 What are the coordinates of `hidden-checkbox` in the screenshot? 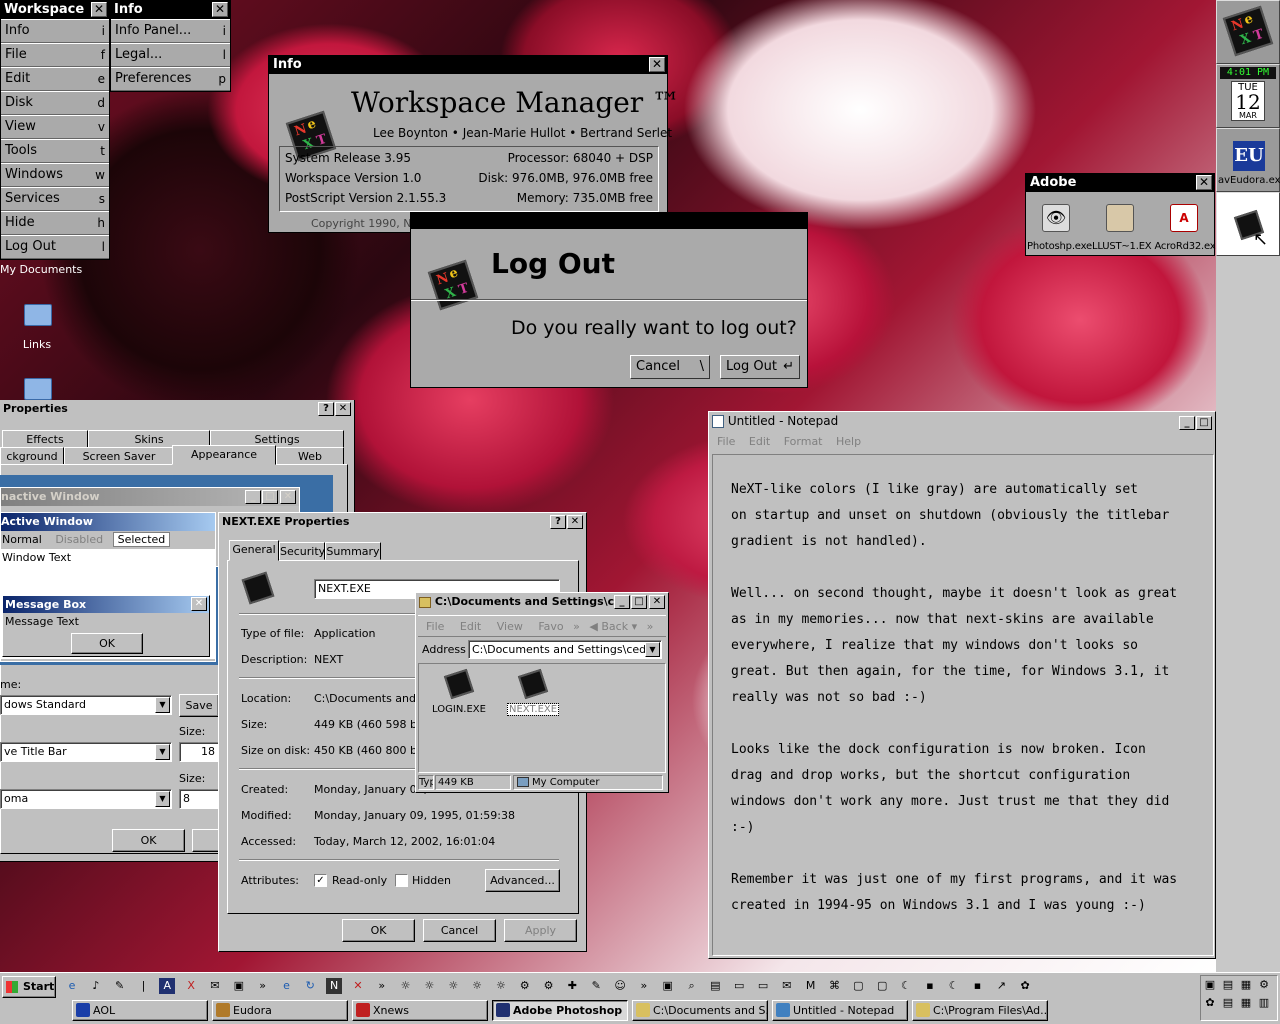 It's located at (401, 880).